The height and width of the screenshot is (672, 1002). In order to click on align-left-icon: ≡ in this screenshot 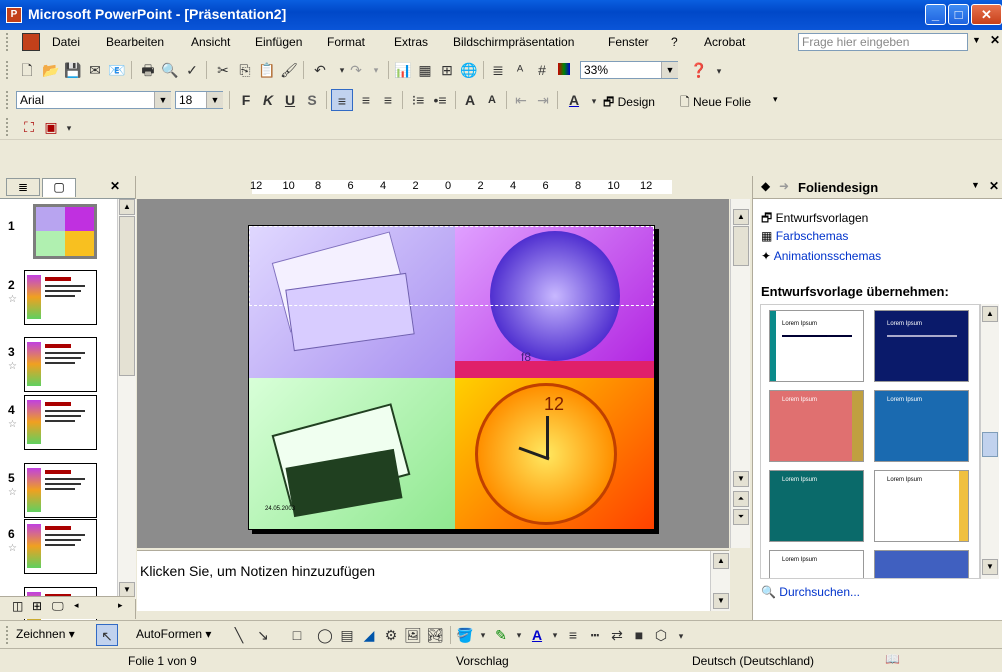, I will do `click(342, 100)`.